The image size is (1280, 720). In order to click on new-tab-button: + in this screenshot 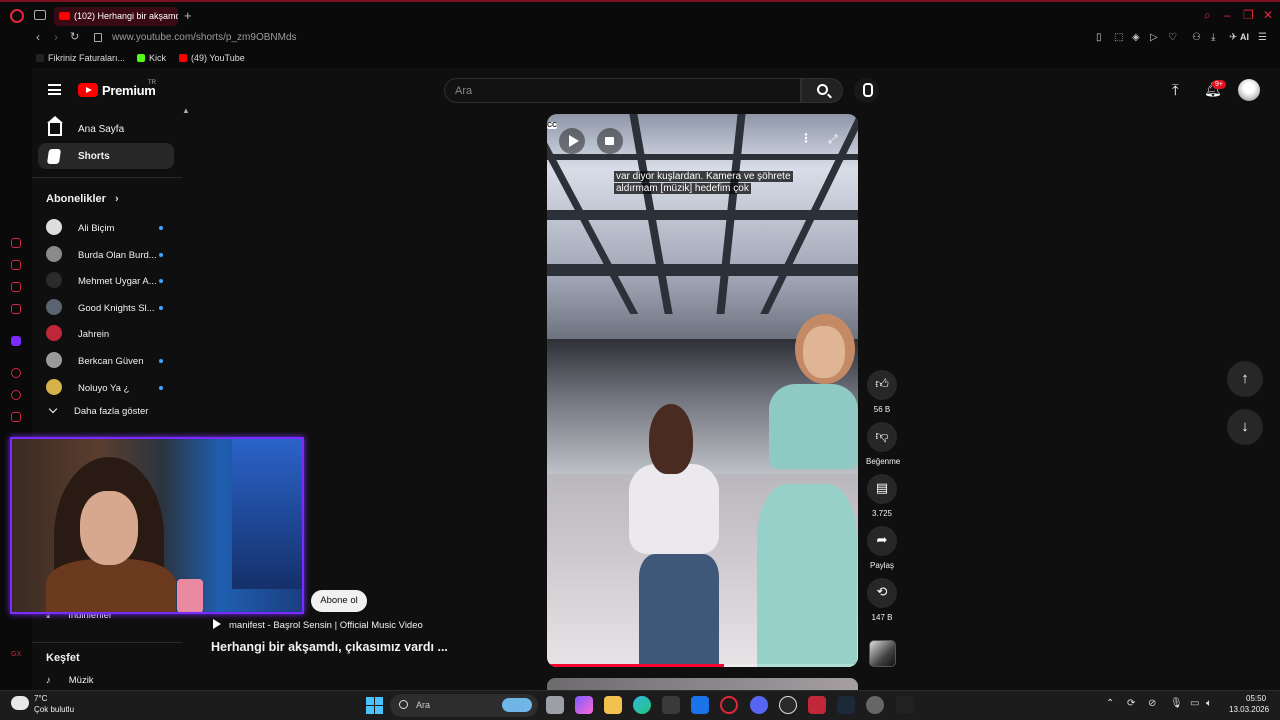, I will do `click(188, 15)`.